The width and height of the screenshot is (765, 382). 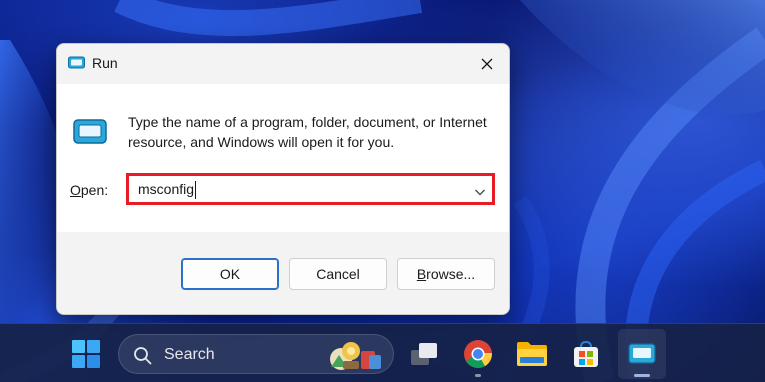 I want to click on open-label-rest: pen:, so click(x=94, y=190).